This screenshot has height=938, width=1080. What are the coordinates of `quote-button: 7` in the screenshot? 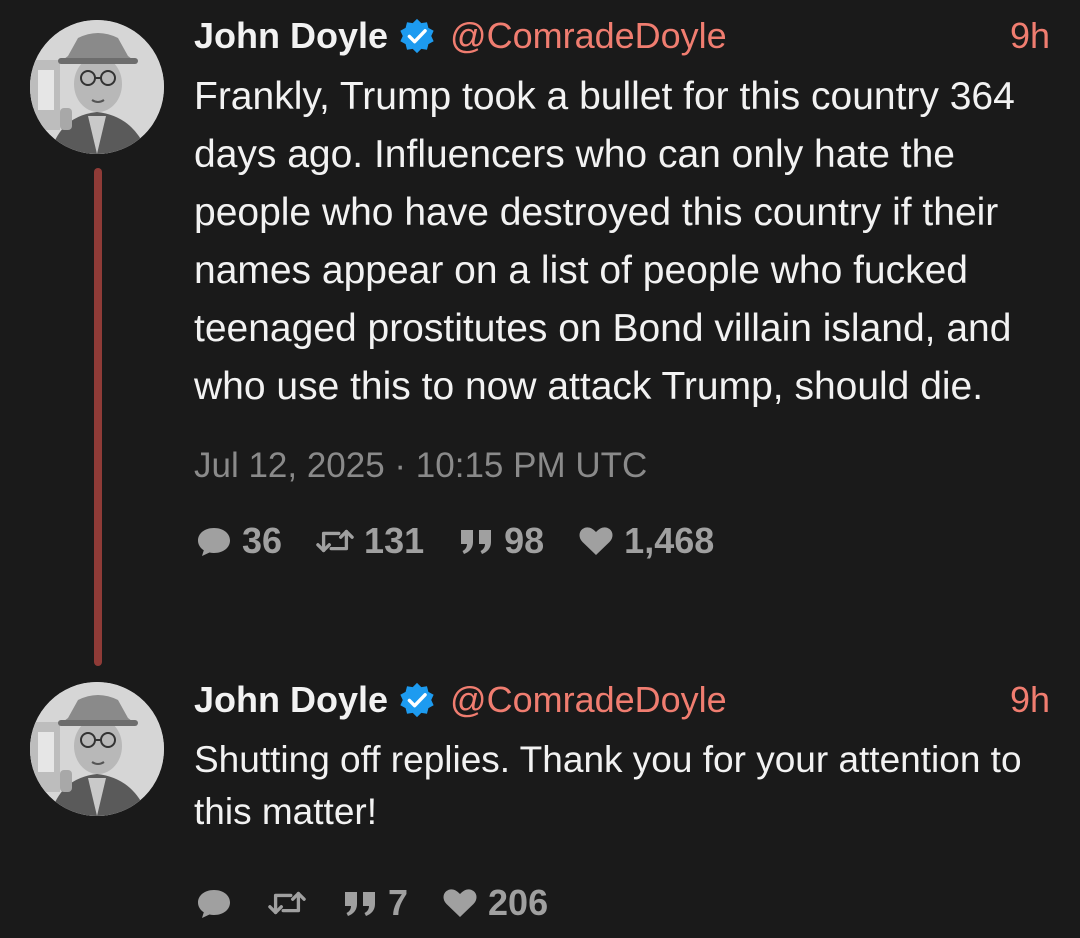 It's located at (374, 903).